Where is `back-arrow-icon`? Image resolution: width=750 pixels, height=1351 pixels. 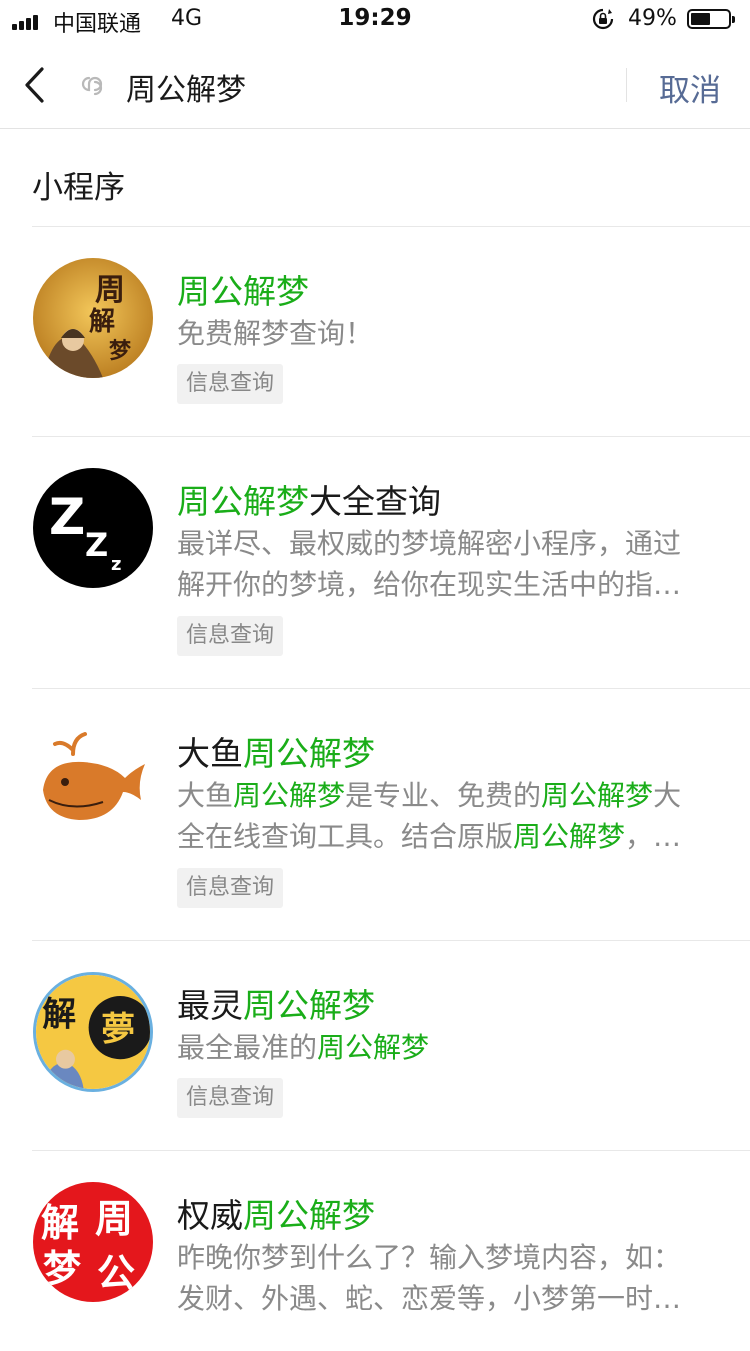 back-arrow-icon is located at coordinates (34, 85).